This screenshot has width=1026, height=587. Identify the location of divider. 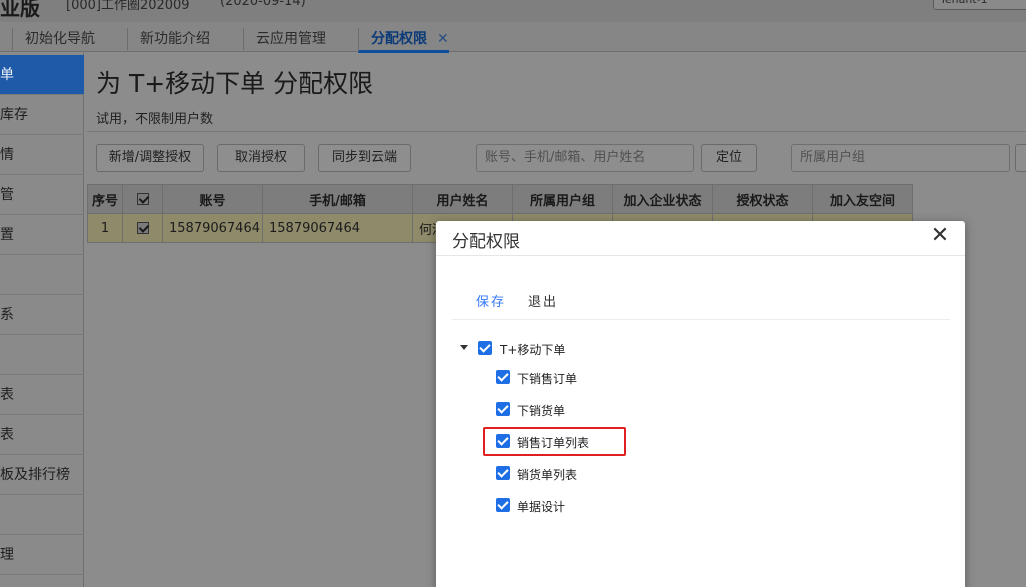
(556, 131).